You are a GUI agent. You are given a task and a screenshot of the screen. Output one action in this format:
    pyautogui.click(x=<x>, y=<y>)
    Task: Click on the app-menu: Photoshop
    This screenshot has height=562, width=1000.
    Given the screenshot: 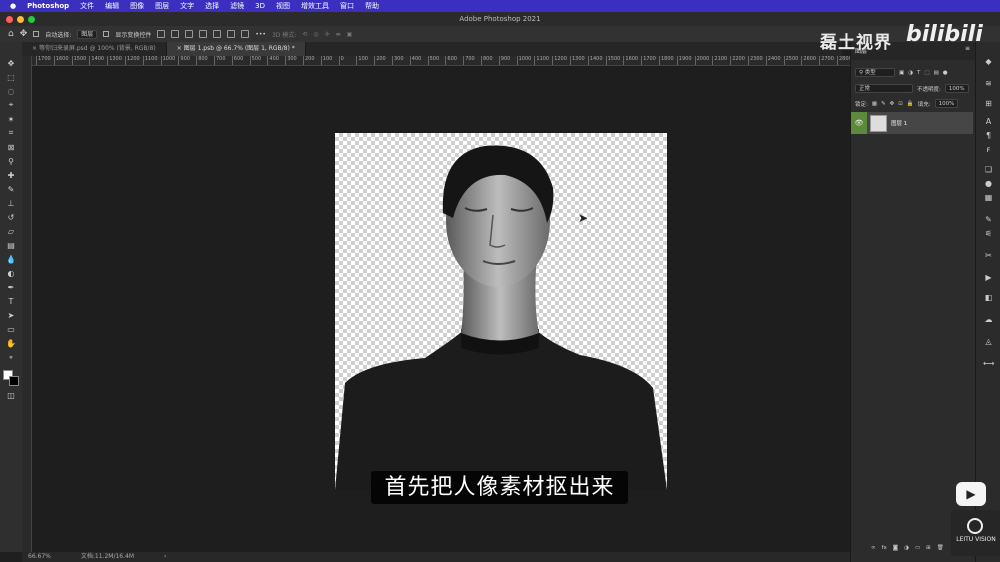 What is the action you would take?
    pyautogui.click(x=48, y=6)
    